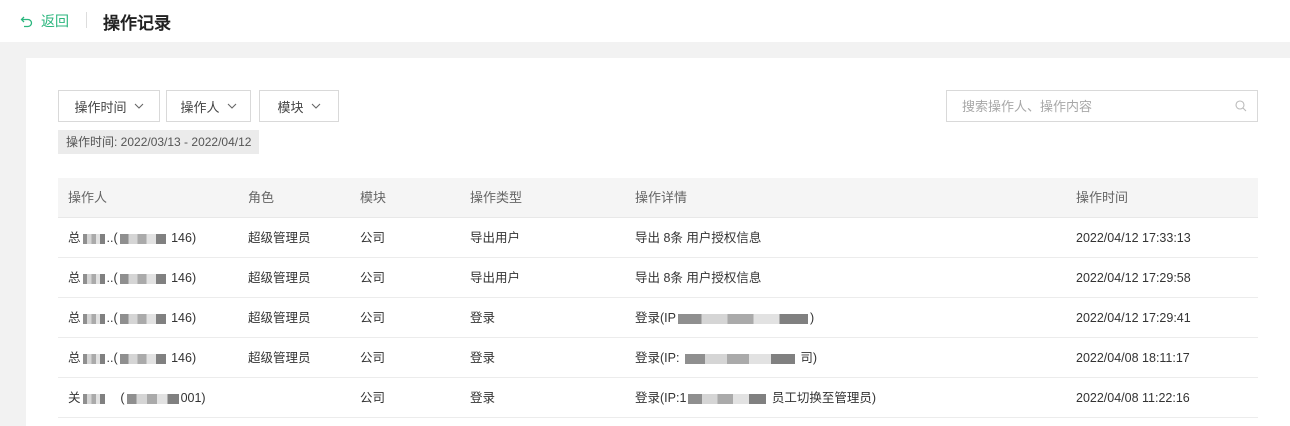 The width and height of the screenshot is (1290, 426). Describe the element at coordinates (261, 197) in the screenshot. I see `column-header: 角色` at that location.